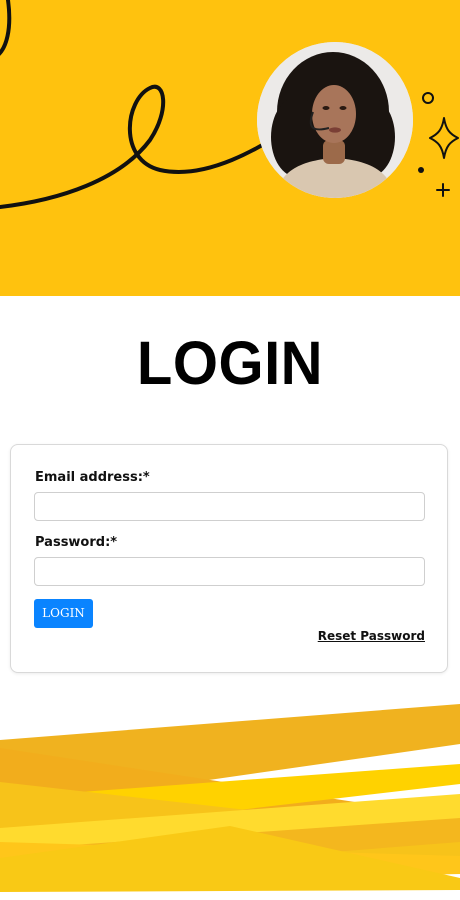  Describe the element at coordinates (230, 363) in the screenshot. I see `page-title: LOGIN` at that location.